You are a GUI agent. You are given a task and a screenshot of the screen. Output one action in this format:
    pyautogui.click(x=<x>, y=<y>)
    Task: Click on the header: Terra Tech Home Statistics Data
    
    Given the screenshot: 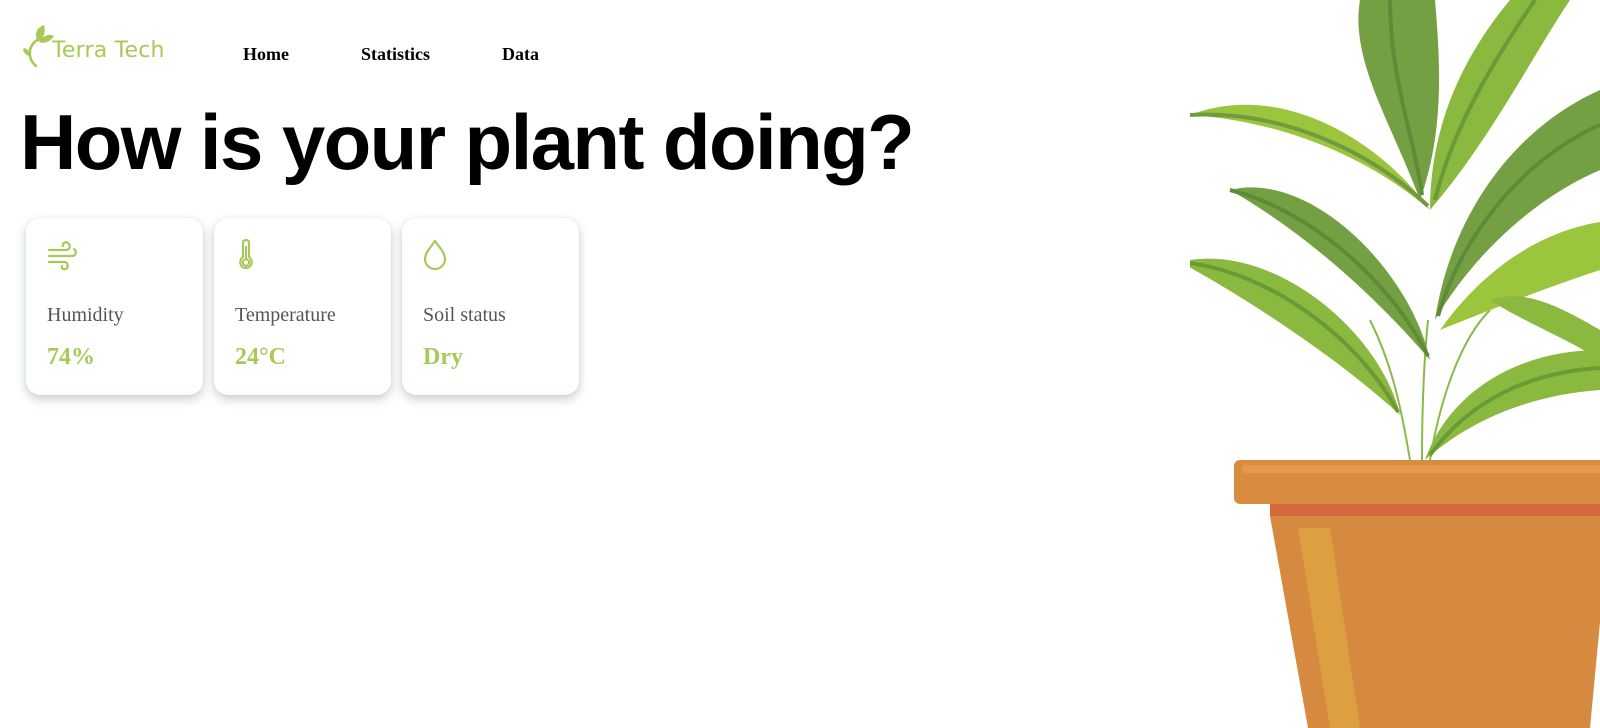 What is the action you would take?
    pyautogui.click(x=350, y=50)
    